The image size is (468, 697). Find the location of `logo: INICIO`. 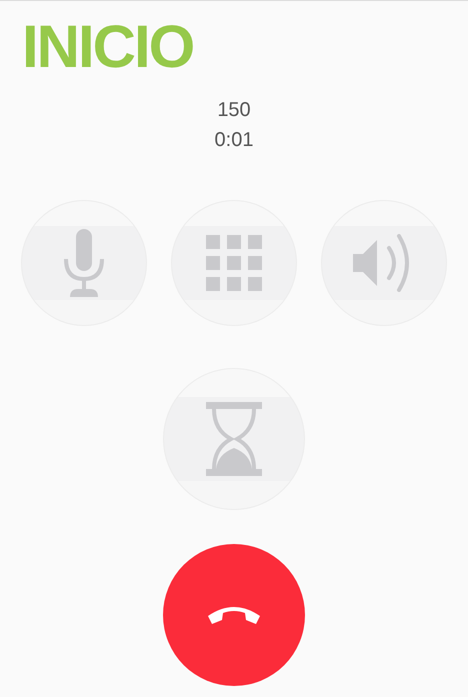

logo: INICIO is located at coordinates (108, 46).